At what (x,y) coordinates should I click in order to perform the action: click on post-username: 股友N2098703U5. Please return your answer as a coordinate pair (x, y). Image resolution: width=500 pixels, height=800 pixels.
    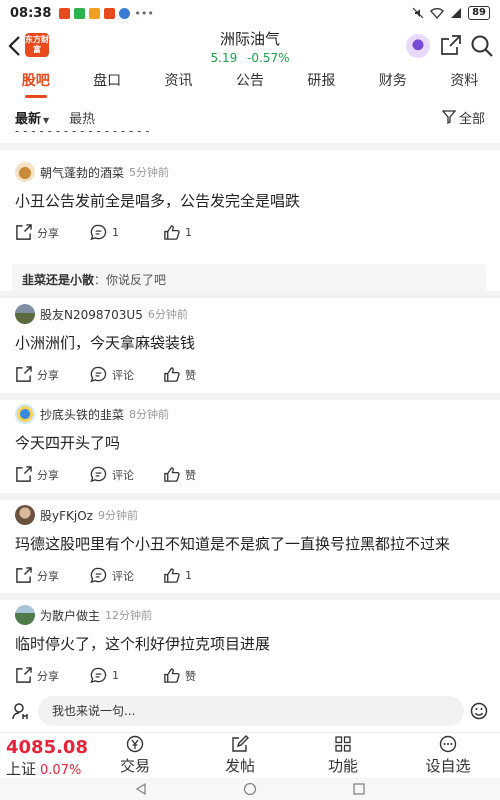
    Looking at the image, I should click on (91, 314).